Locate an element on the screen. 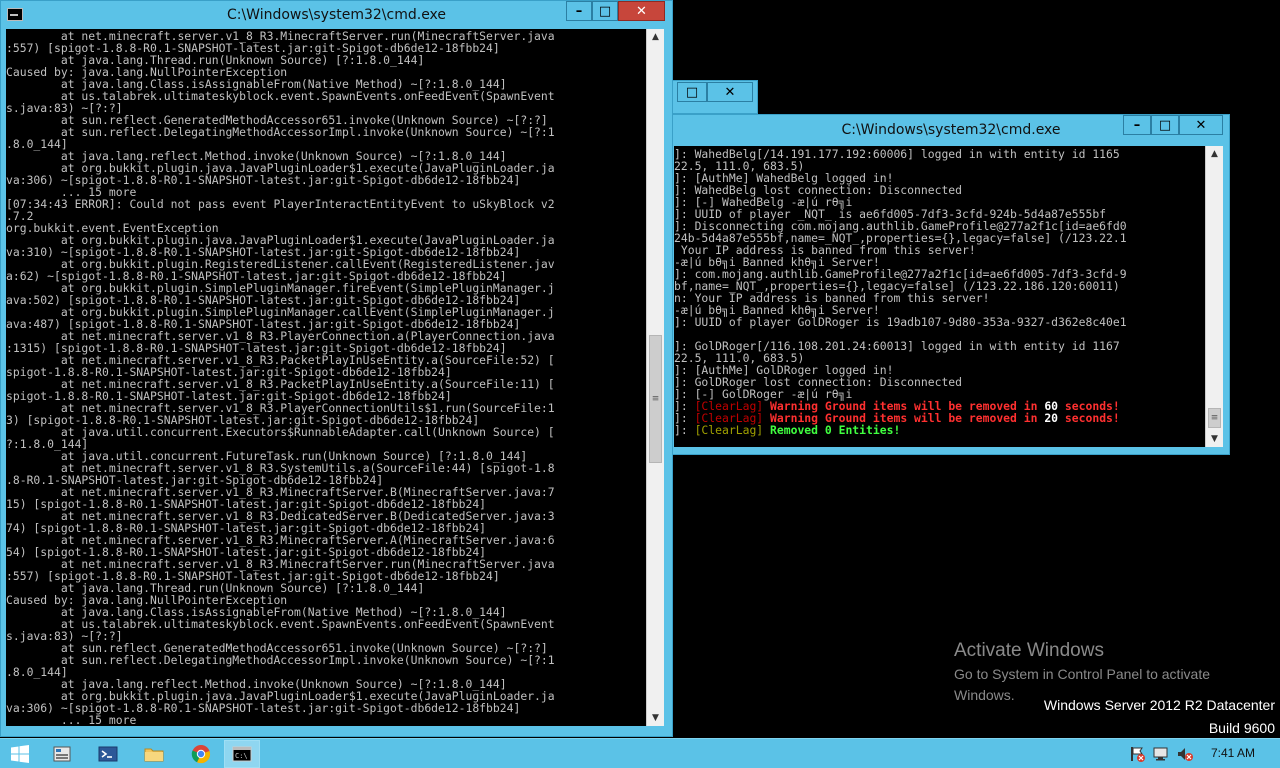  back-window-close-button: ✕ is located at coordinates (730, 92).